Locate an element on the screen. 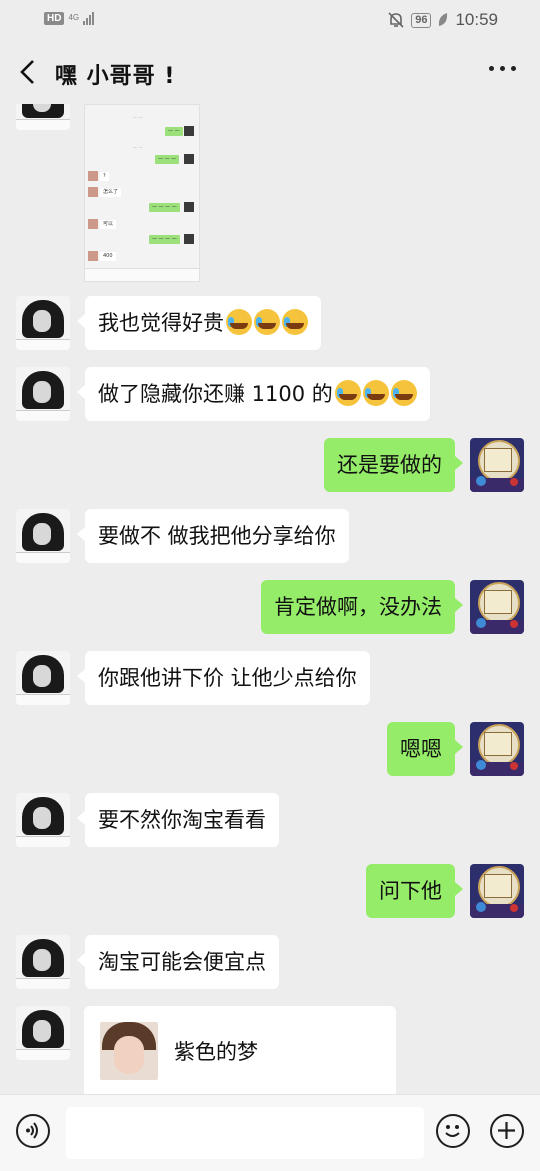 Image resolution: width=540 pixels, height=1171 pixels. message-text: 我也觉得好贵 is located at coordinates (161, 323).